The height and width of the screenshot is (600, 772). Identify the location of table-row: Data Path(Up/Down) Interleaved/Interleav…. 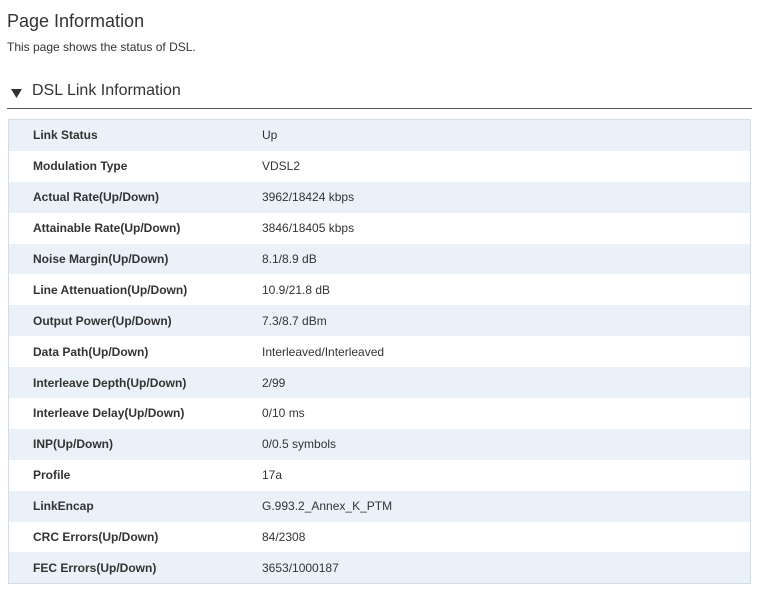
(379, 352).